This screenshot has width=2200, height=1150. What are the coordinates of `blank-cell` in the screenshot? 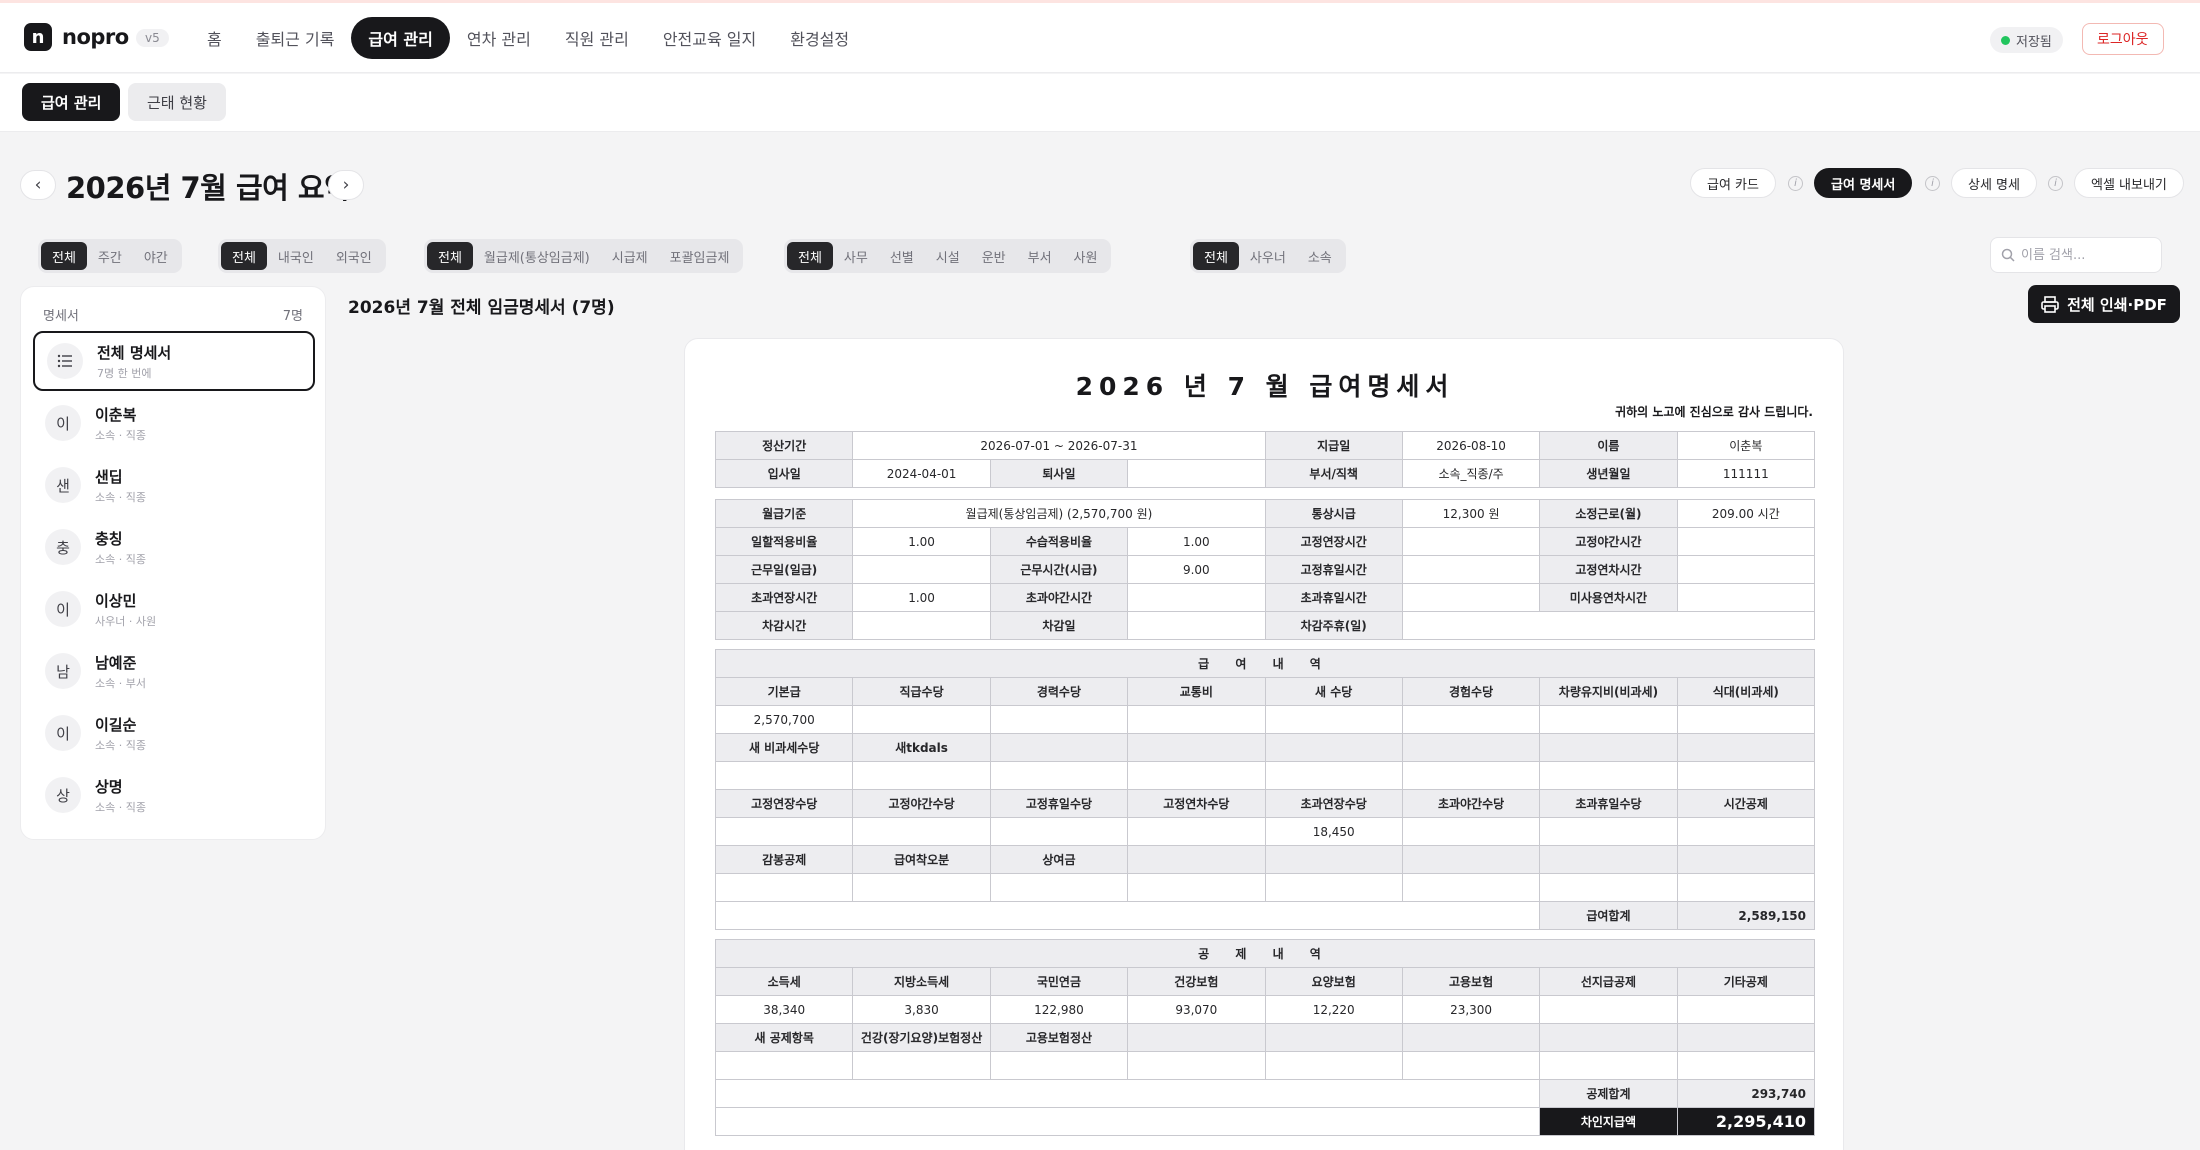 It's located at (1127, 1093).